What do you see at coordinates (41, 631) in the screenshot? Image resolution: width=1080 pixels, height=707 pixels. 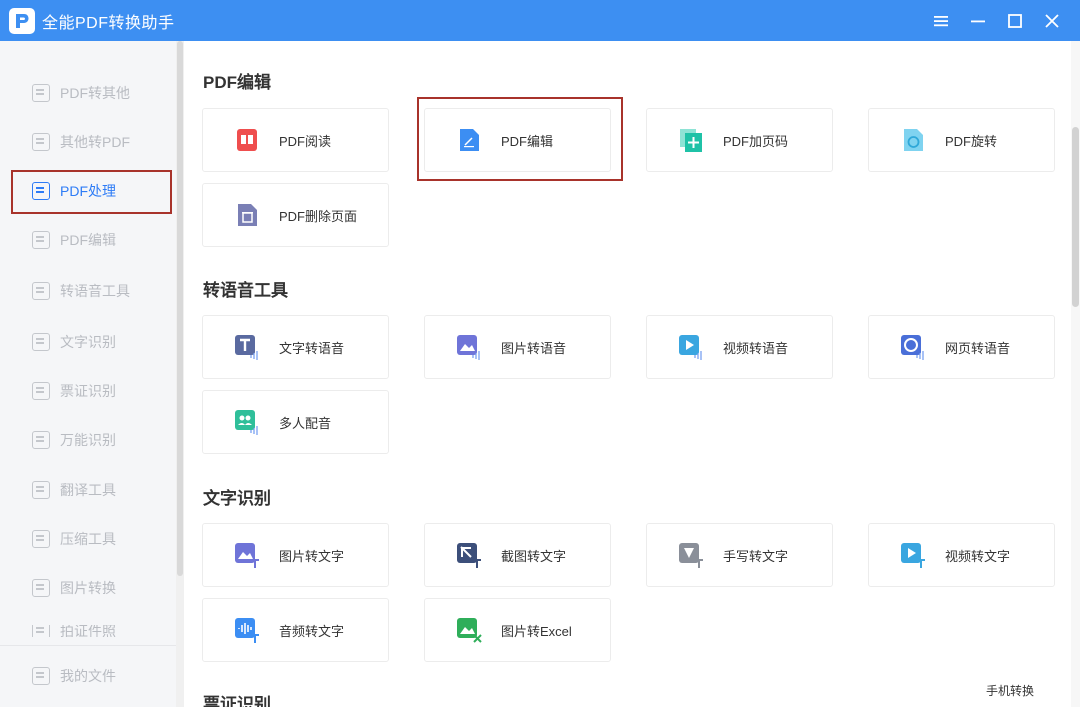 I see `id-photo-icon` at bounding box center [41, 631].